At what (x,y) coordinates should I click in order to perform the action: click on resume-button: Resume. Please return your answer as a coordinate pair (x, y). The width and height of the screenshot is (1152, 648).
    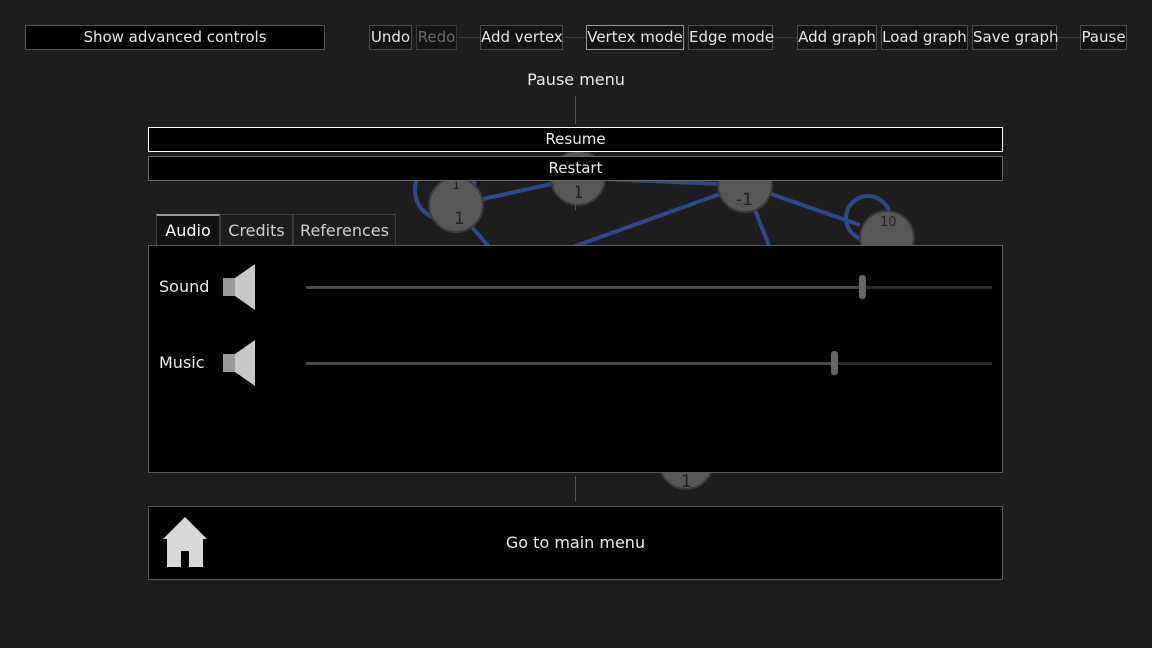
    Looking at the image, I should click on (575, 139).